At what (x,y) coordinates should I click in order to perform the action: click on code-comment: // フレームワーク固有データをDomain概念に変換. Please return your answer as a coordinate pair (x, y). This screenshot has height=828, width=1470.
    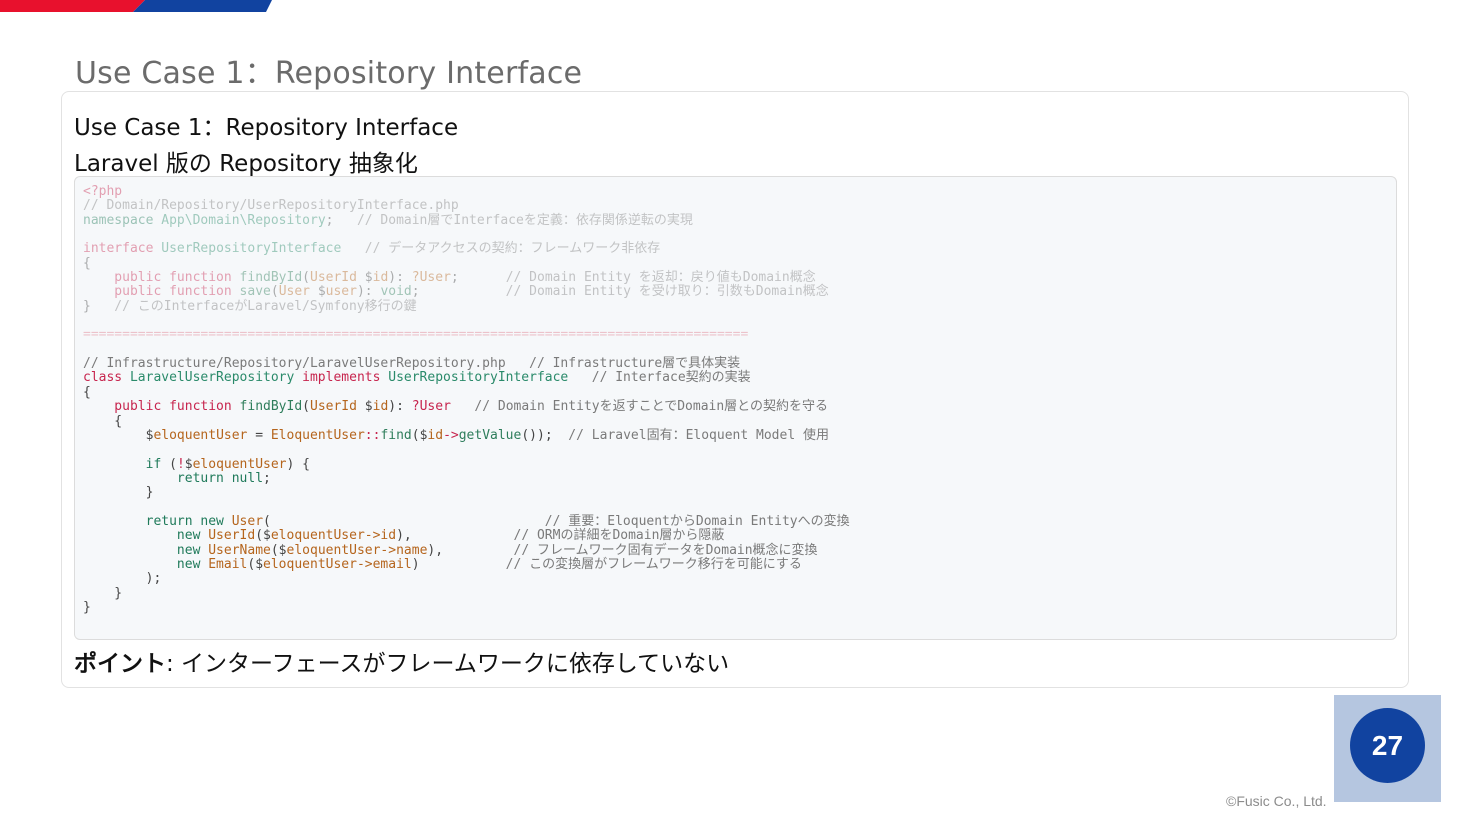
    Looking at the image, I should click on (630, 550).